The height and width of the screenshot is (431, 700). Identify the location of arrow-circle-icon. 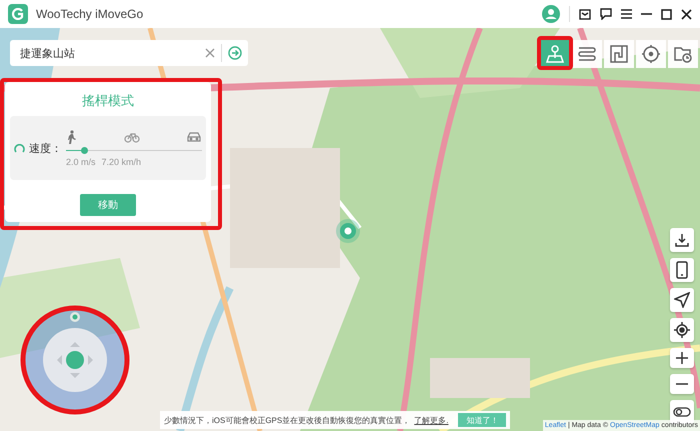
(235, 53).